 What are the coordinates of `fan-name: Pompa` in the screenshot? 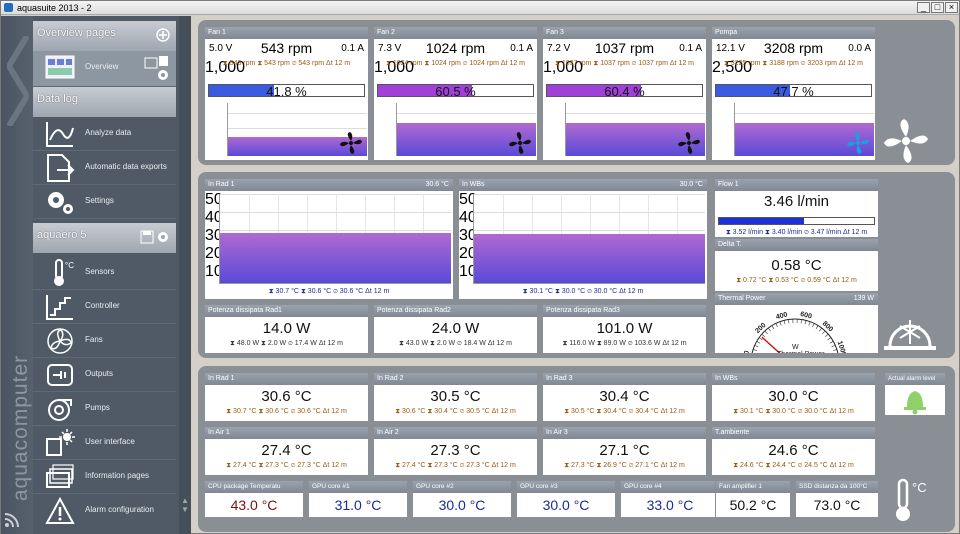 It's located at (726, 32).